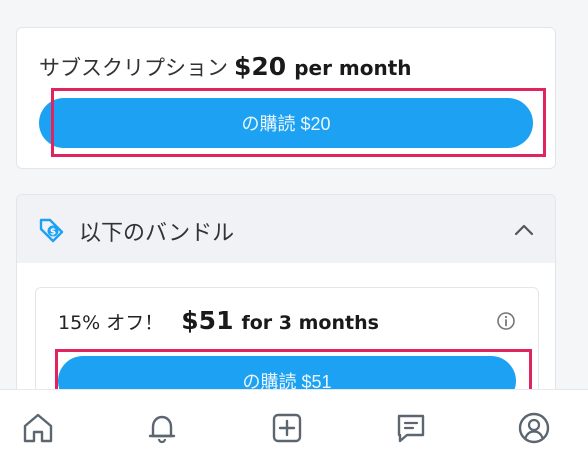 This screenshot has width=588, height=456. What do you see at coordinates (286, 229) in the screenshot?
I see `bundle-header: $ 以下のバンドル` at bounding box center [286, 229].